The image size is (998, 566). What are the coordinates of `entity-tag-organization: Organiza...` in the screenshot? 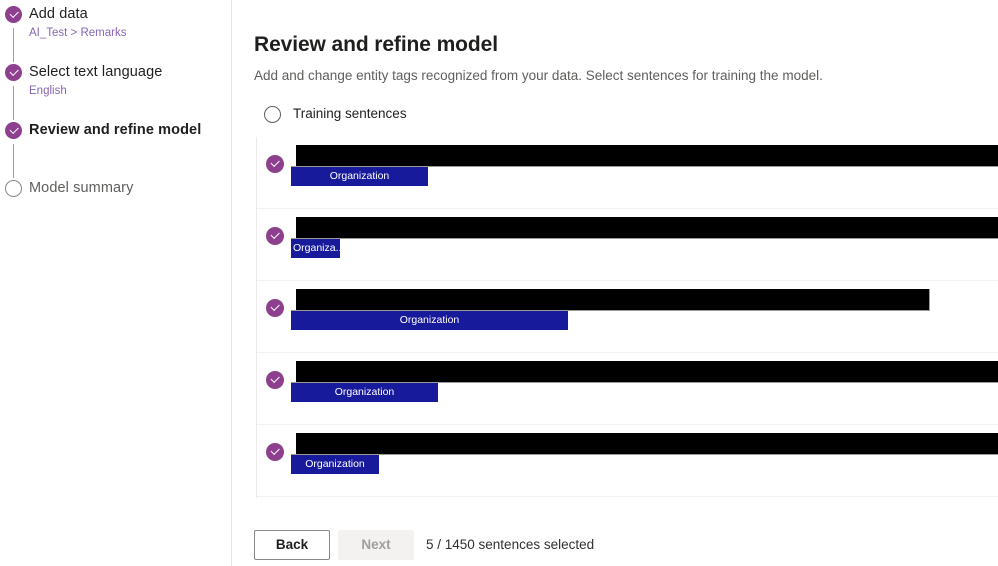 It's located at (315, 248).